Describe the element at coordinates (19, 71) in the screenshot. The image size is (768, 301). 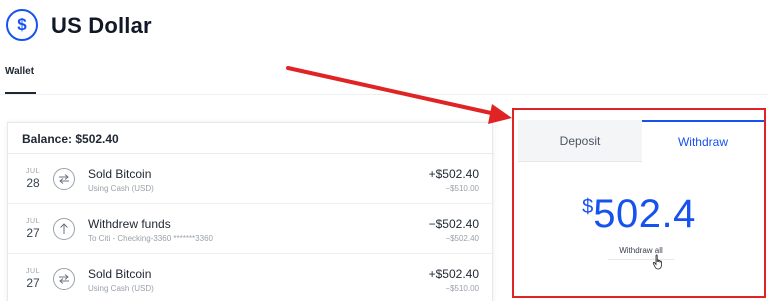
I see `tab-wallet: Wallet` at that location.